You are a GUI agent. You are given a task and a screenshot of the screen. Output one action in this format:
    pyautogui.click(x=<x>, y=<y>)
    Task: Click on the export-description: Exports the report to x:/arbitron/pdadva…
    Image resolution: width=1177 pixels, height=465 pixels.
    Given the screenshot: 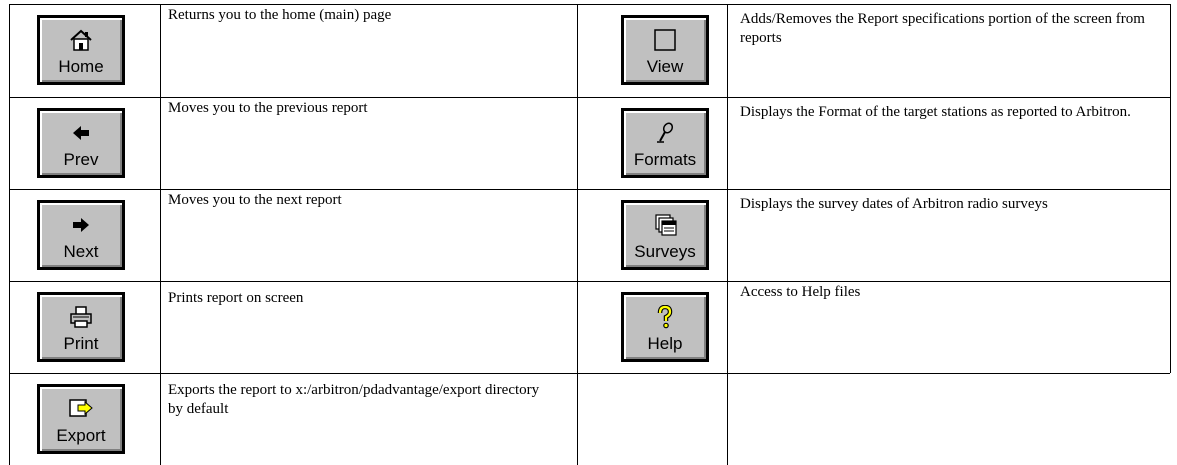 What is the action you would take?
    pyautogui.click(x=354, y=399)
    